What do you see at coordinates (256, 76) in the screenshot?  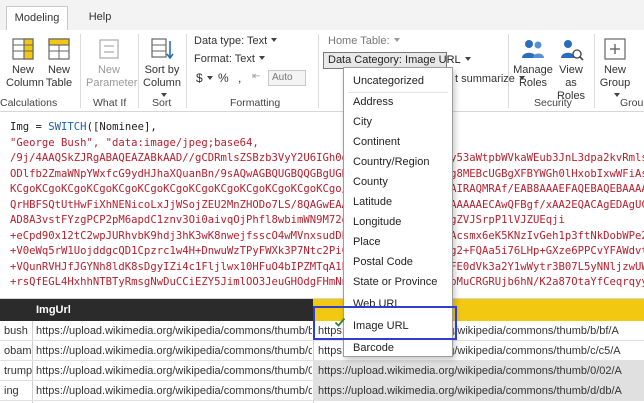 I see `decimal-icons: ⇤` at bounding box center [256, 76].